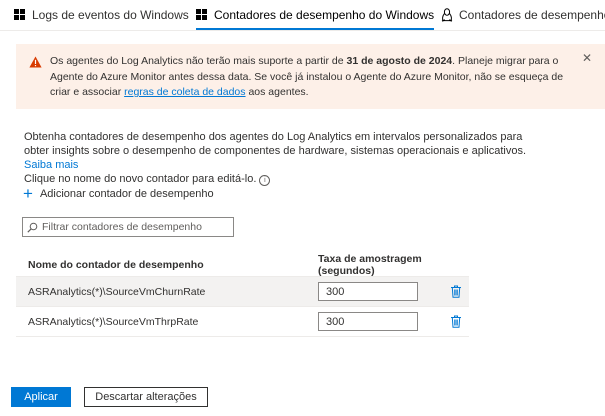 This screenshot has height=416, width=605. I want to click on tab-windows-event-logs: Logs de eventos do Windows, so click(101, 15).